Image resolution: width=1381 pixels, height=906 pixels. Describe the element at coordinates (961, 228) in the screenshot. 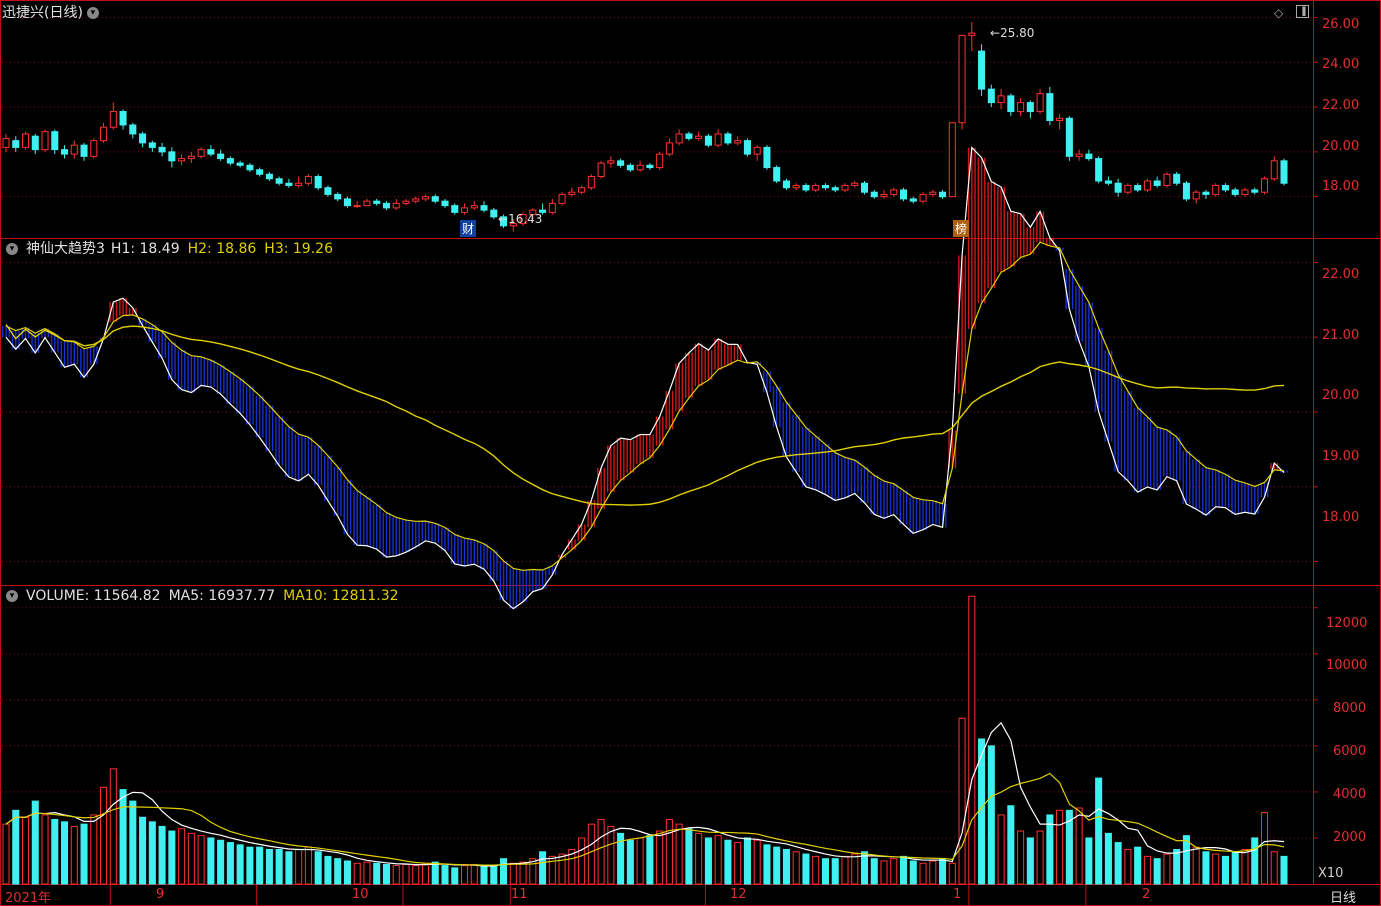

I see `ranking-marker: 榜` at that location.